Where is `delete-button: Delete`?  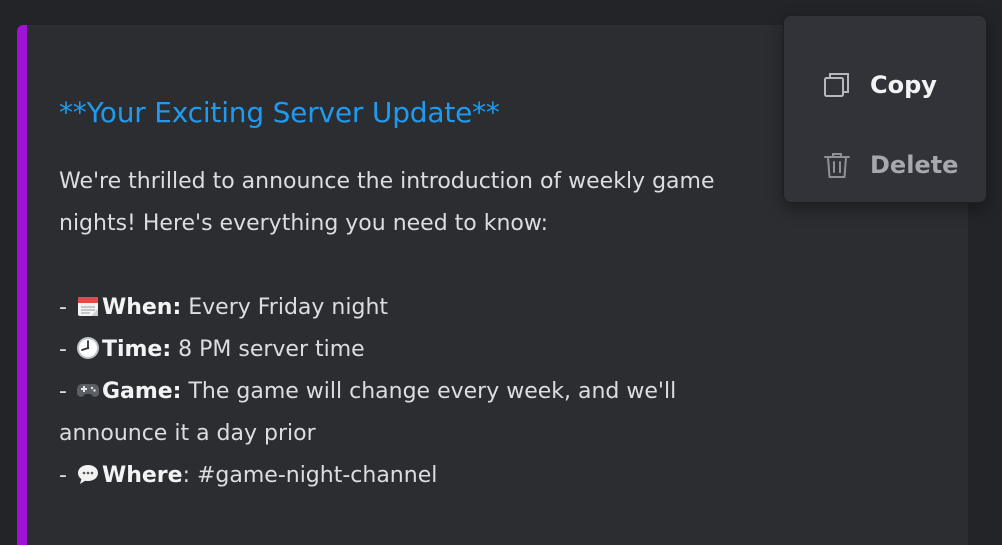 delete-button: Delete is located at coordinates (885, 165).